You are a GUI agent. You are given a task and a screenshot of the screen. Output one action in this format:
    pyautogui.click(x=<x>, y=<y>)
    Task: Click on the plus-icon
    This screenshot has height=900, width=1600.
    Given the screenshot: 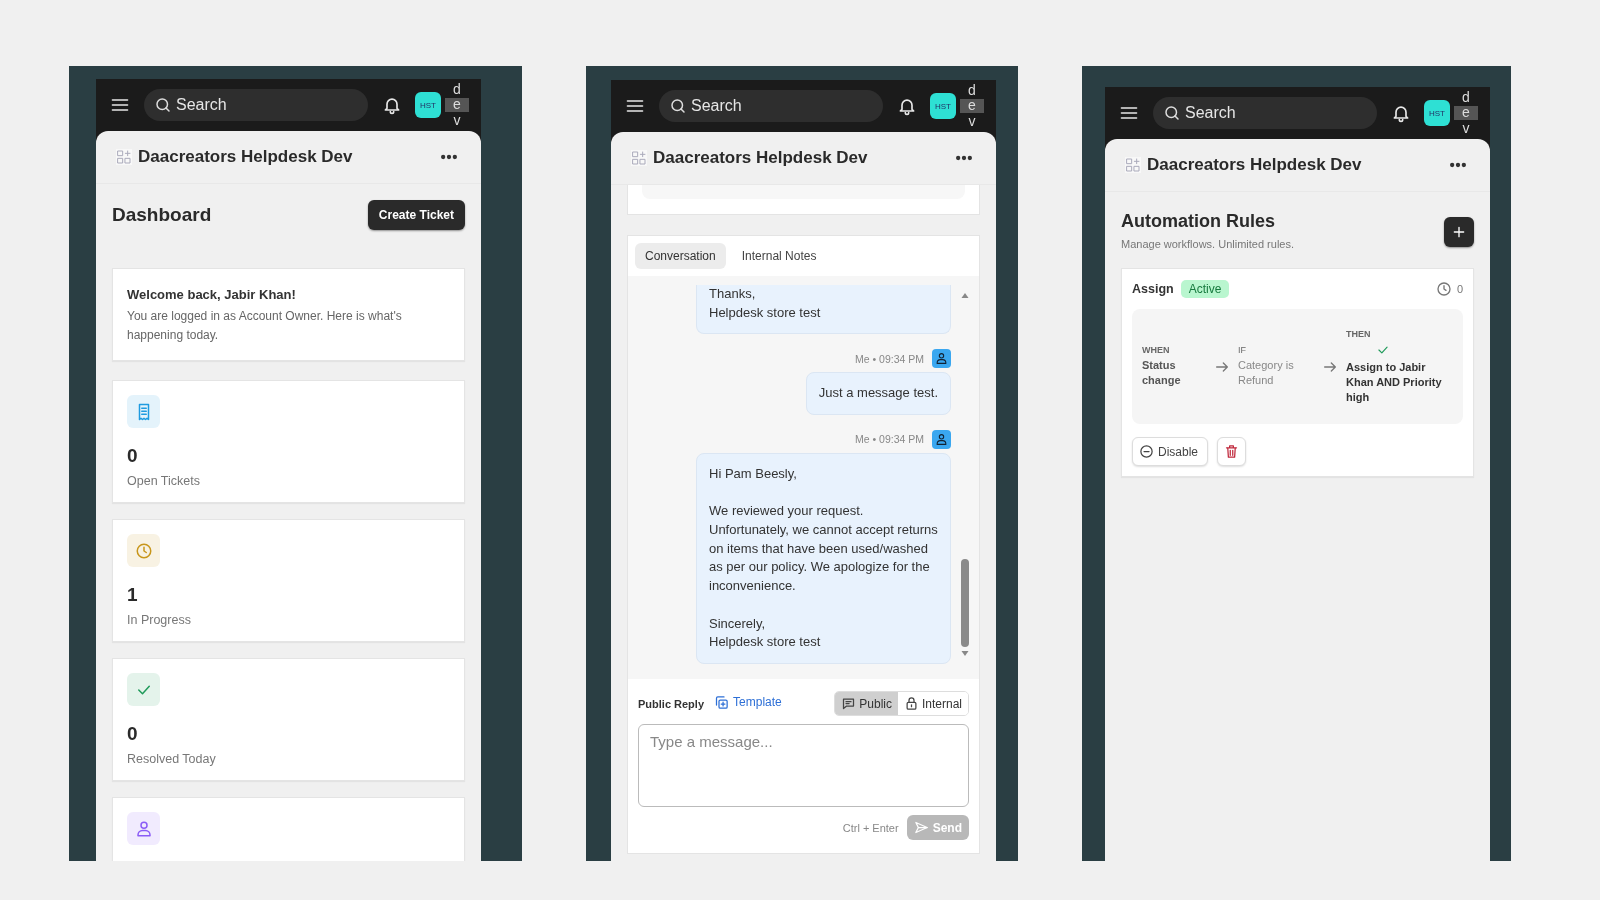 What is the action you would take?
    pyautogui.click(x=1459, y=232)
    